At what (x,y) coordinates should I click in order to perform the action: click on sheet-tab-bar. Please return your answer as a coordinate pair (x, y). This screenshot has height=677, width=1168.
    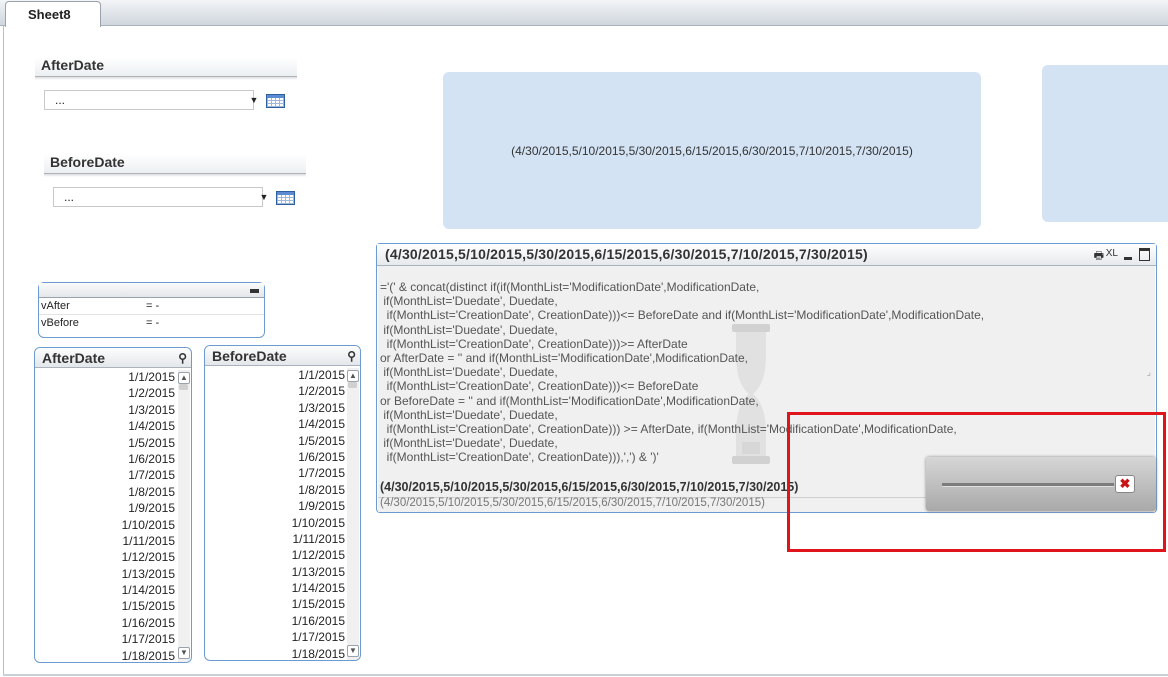
    Looking at the image, I should click on (584, 13).